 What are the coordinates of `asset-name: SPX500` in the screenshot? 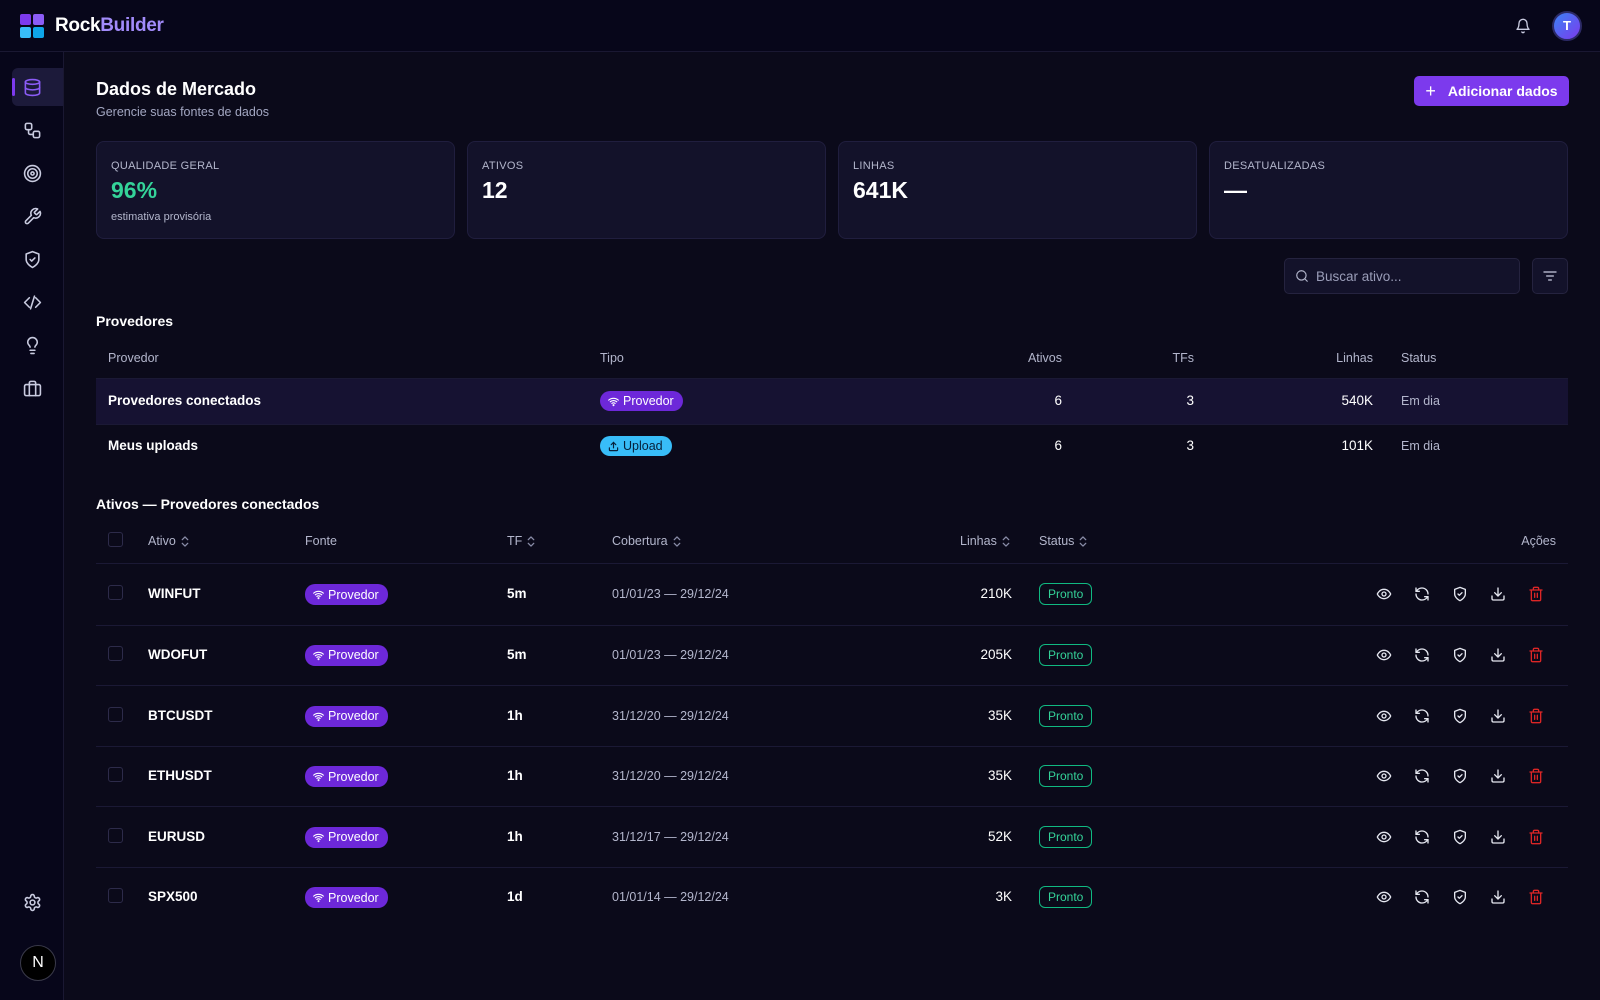 It's located at (173, 897).